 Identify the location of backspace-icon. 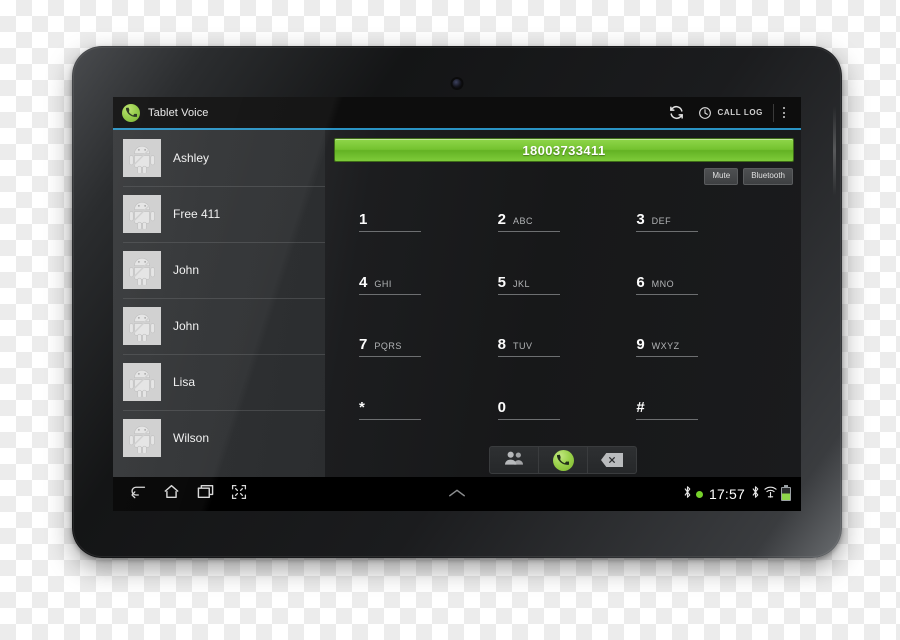
(612, 460).